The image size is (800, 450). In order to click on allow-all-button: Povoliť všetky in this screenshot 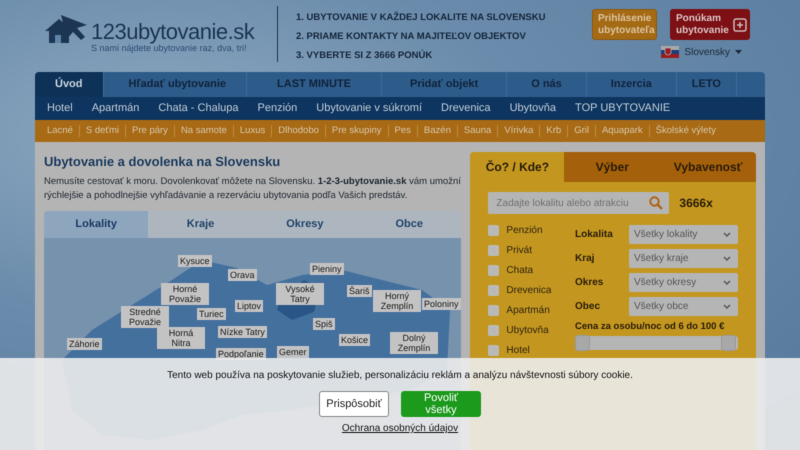, I will do `click(441, 404)`.